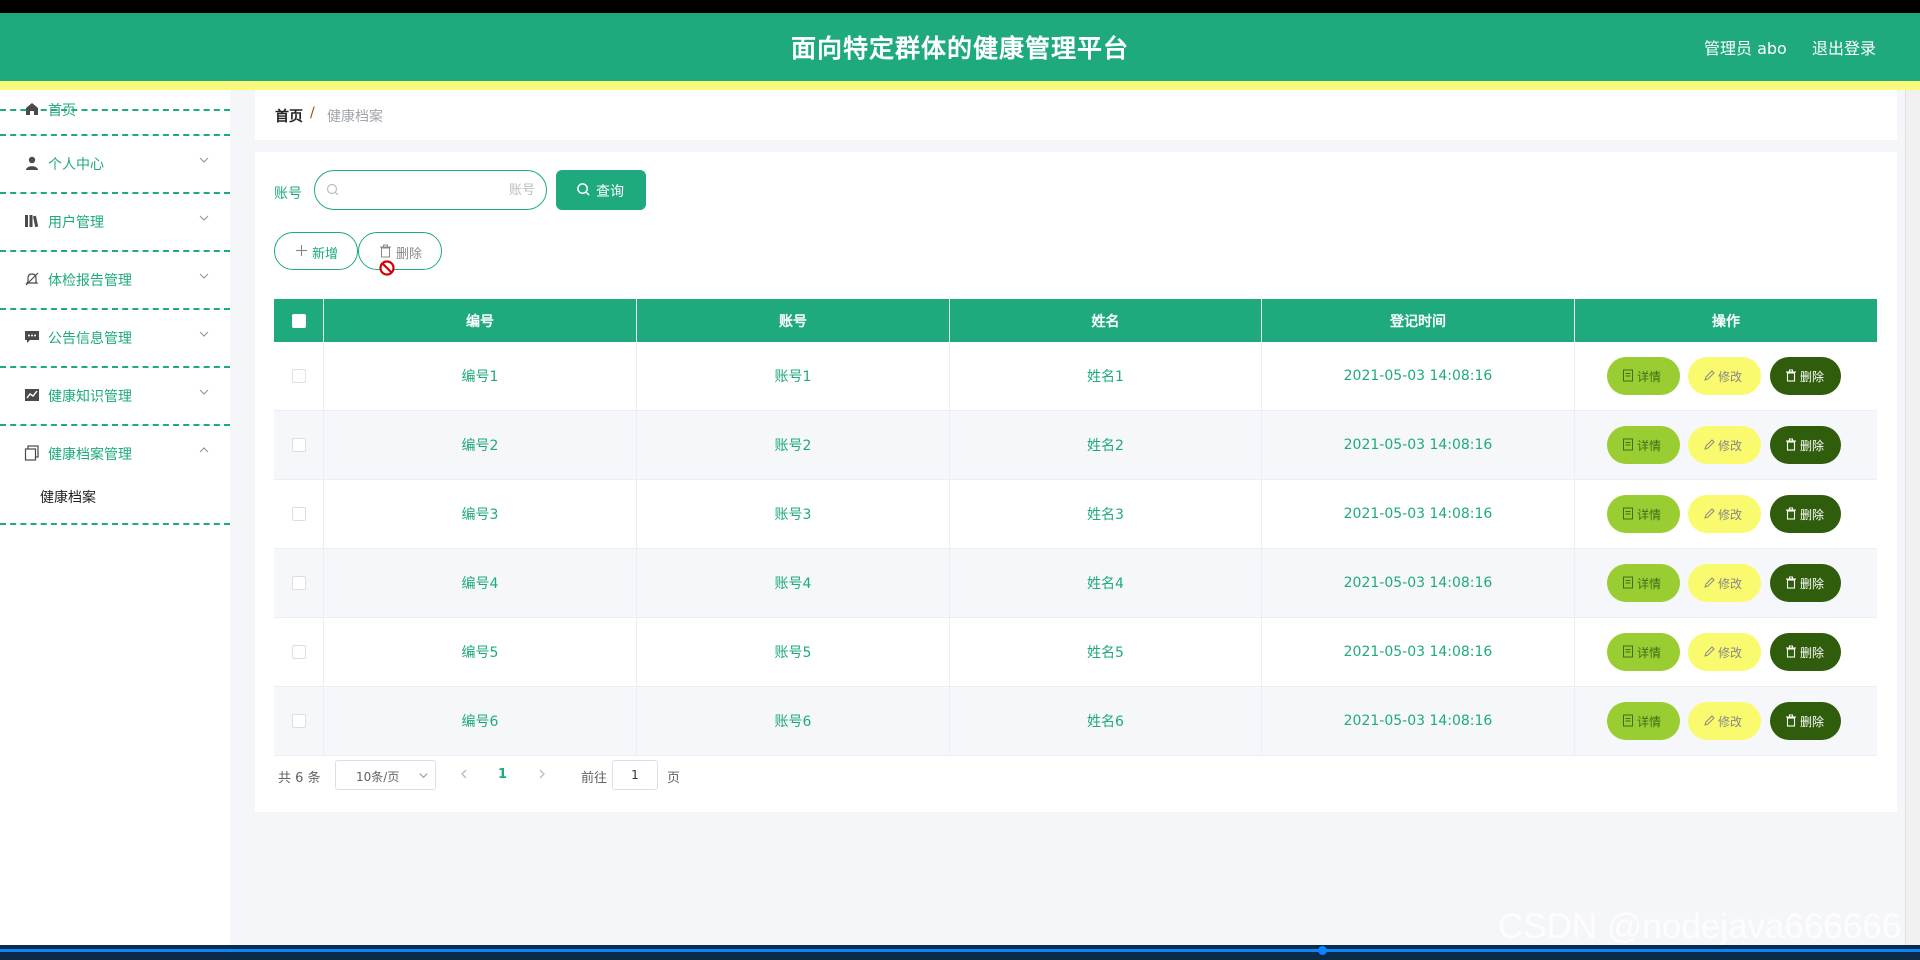 Image resolution: width=1920 pixels, height=960 pixels. I want to click on sidebar-item-label: 健康知识管理, so click(90, 397).